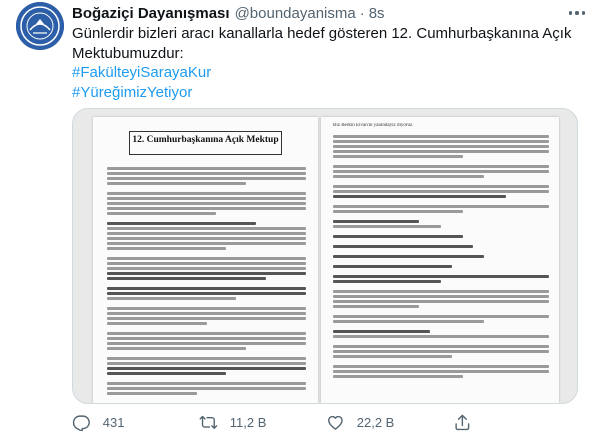 This screenshot has height=448, width=606. I want to click on share-icon, so click(462, 422).